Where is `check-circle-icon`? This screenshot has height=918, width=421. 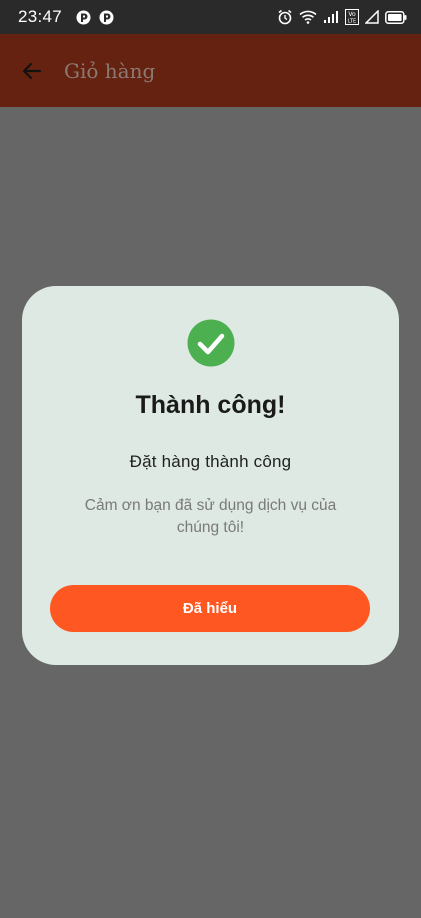
check-circle-icon is located at coordinates (210, 343).